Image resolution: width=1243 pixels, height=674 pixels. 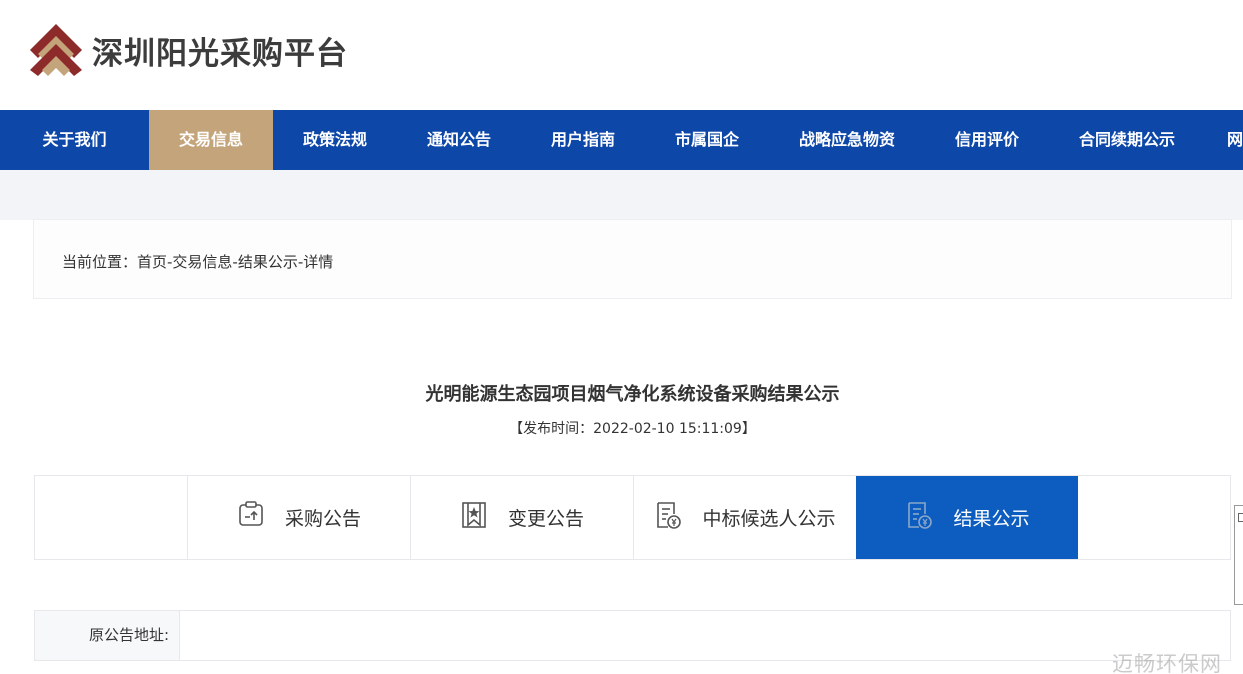 I want to click on article-title: 光明能源生态园项目烟气净化系统设备采购结果公示, so click(x=632, y=394).